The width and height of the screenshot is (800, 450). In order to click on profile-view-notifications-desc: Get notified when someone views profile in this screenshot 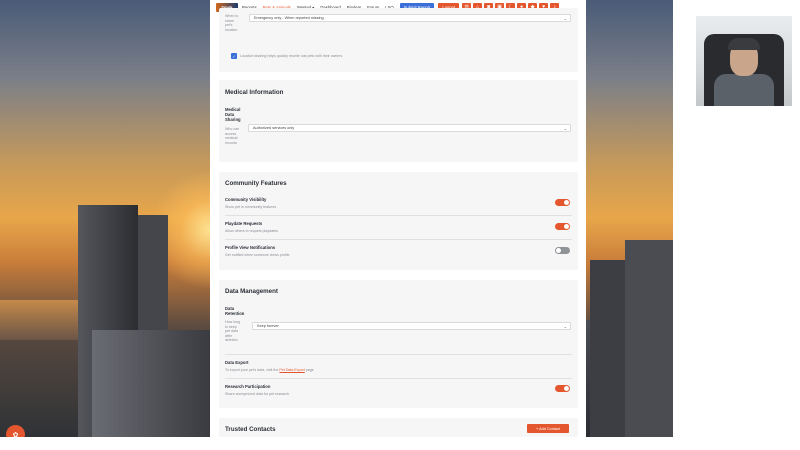, I will do `click(257, 255)`.